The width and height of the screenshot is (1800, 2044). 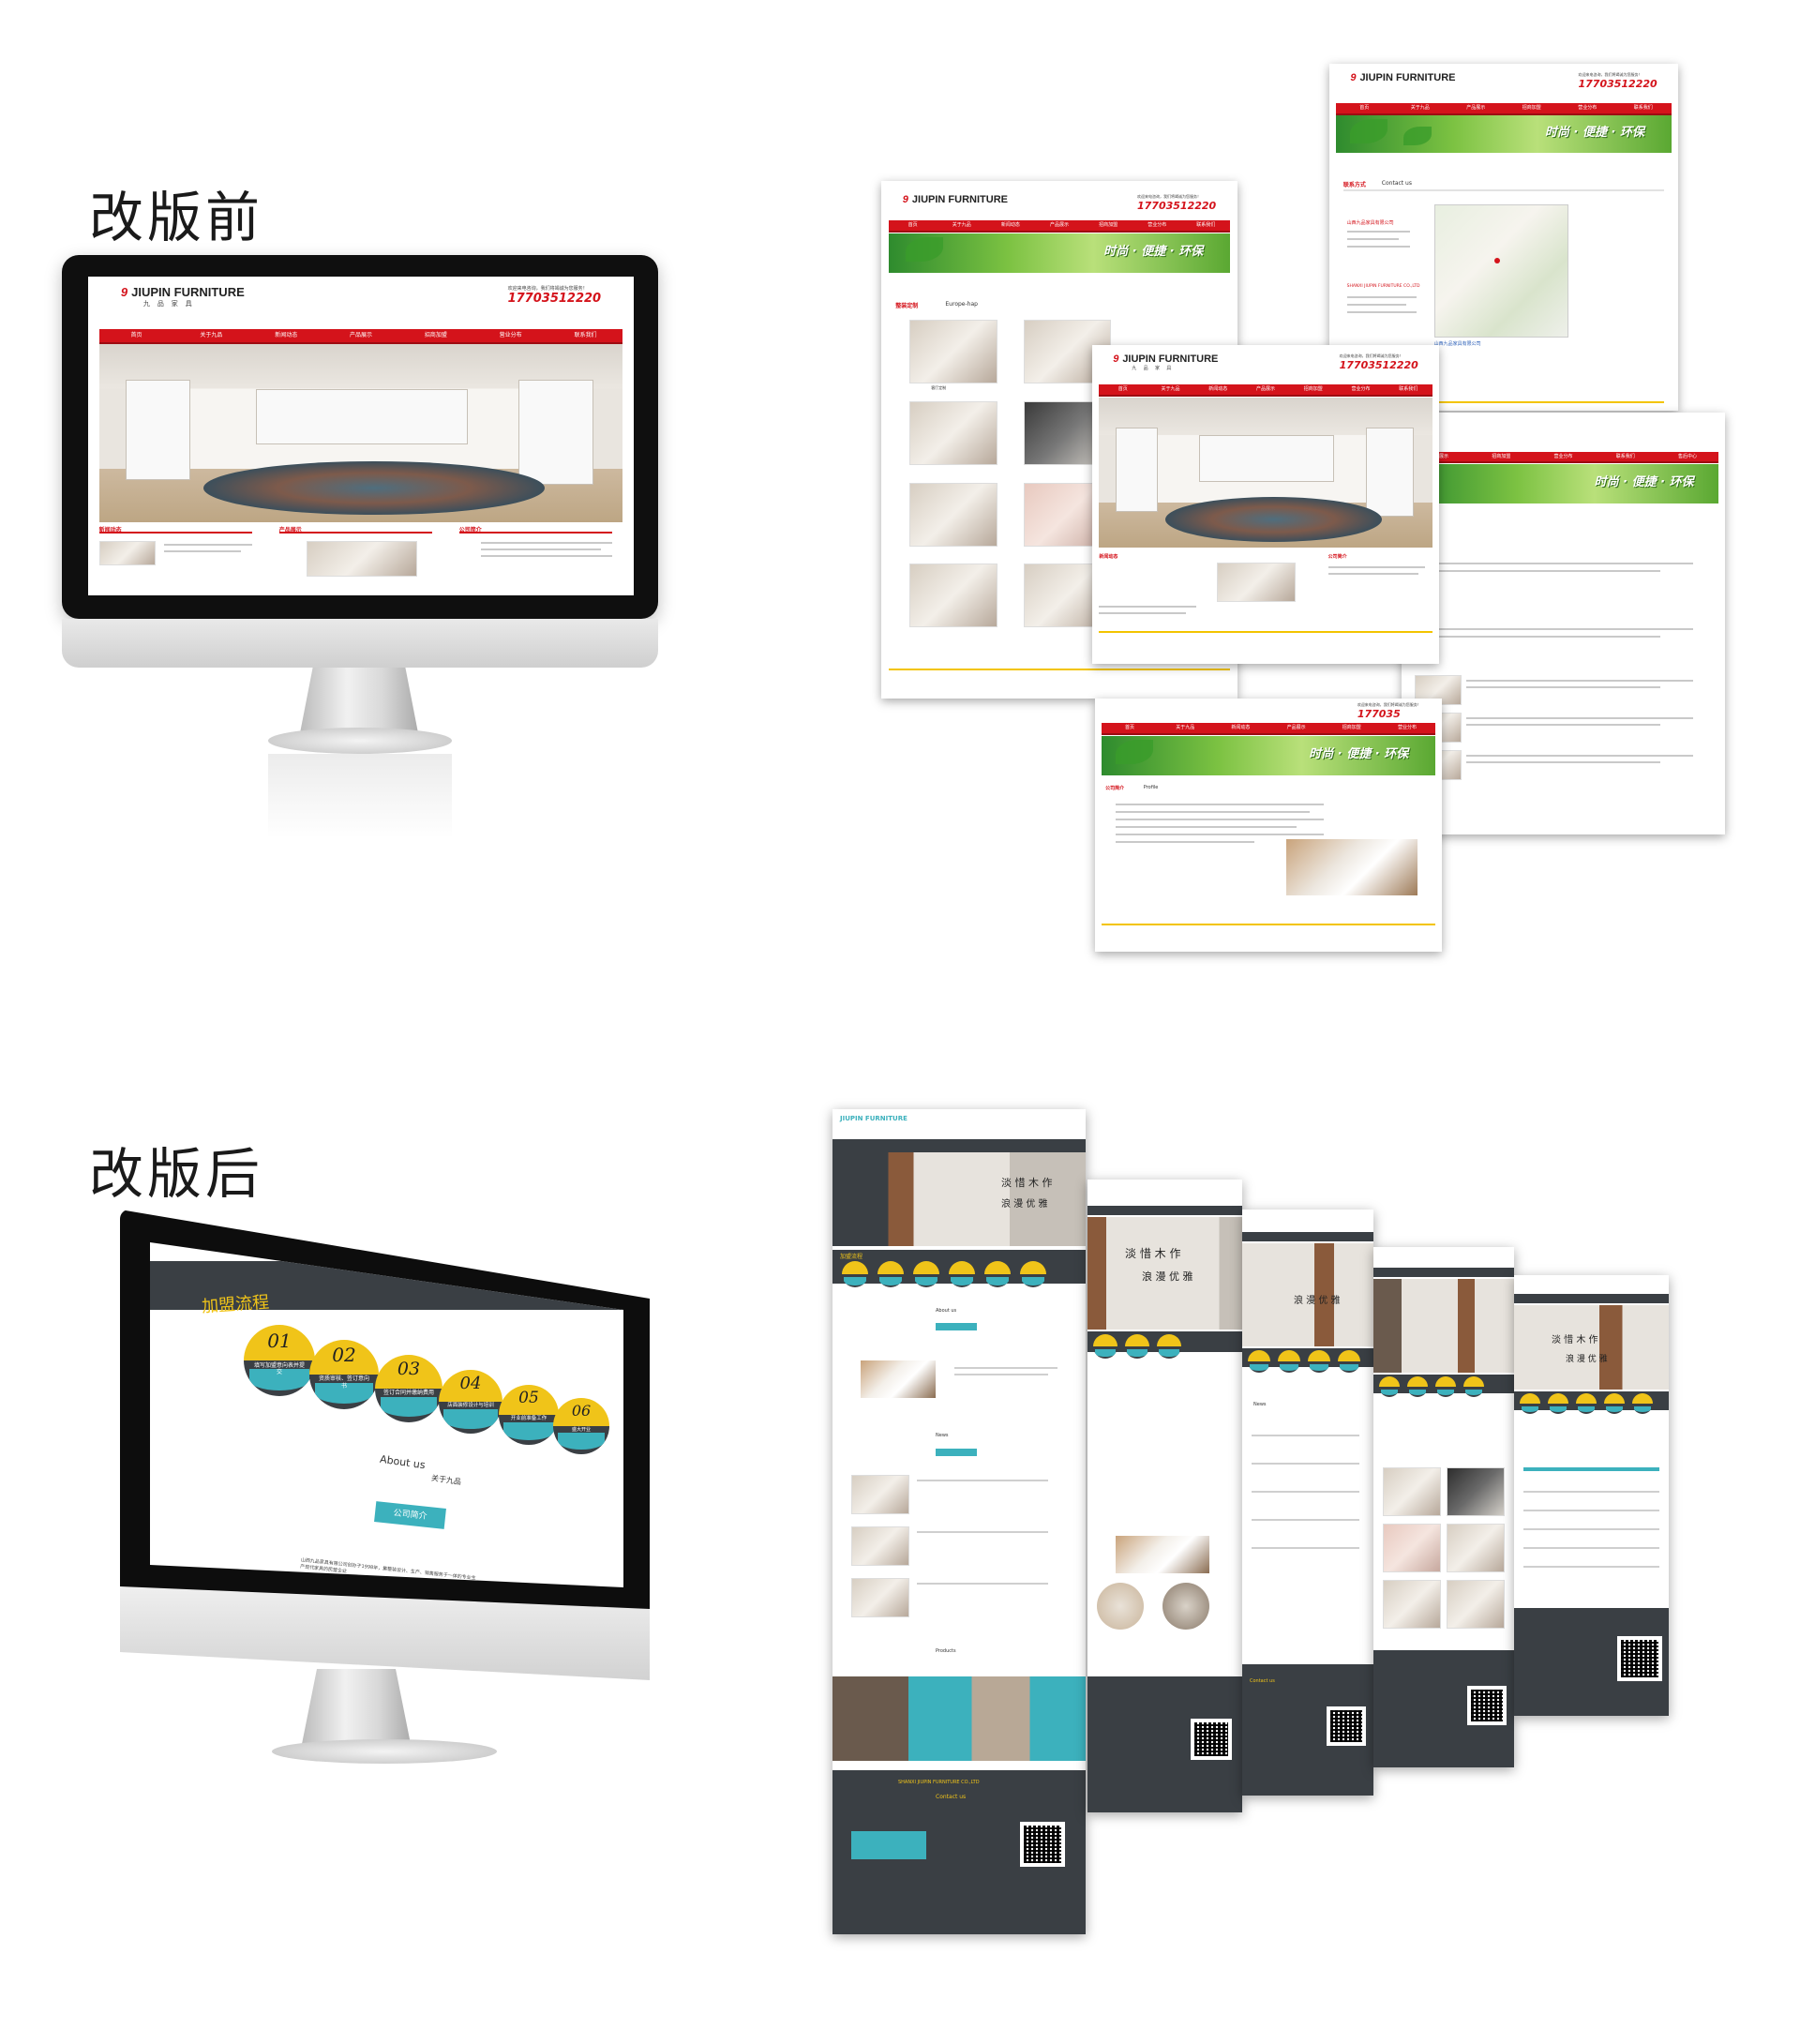 I want to click on about-us-en: About us, so click(x=403, y=1462).